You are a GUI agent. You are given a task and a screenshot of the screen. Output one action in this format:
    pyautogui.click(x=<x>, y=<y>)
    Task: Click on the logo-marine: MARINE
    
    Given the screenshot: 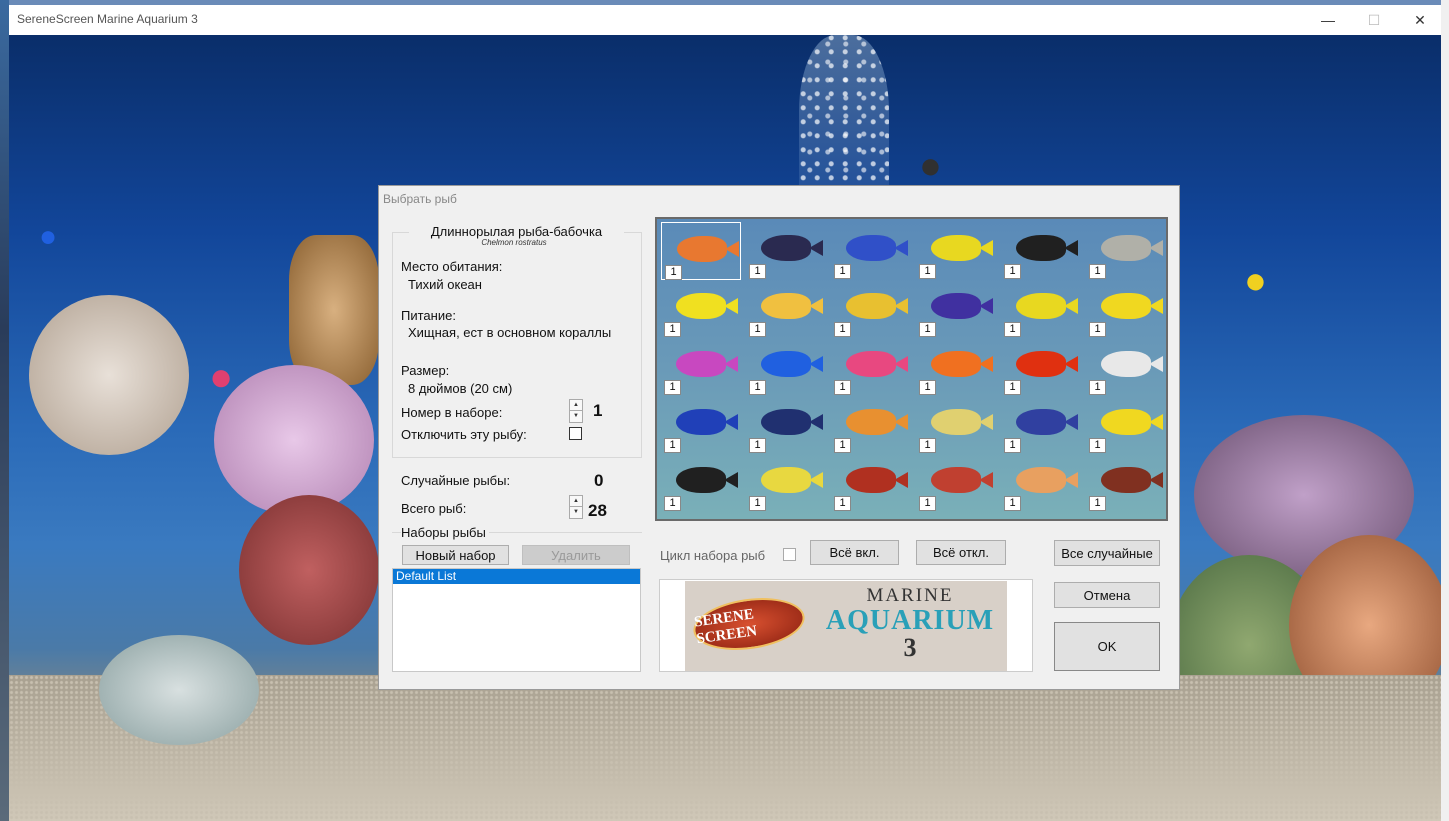 What is the action you would take?
    pyautogui.click(x=910, y=595)
    